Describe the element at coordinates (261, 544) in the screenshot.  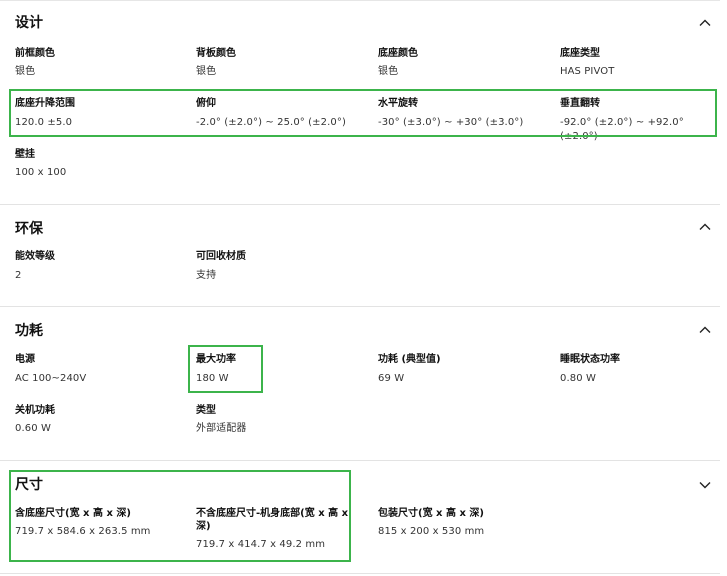
I see `spec-value-dim-without-stand: 719.7 x 414.7 x 49.2 mm` at that location.